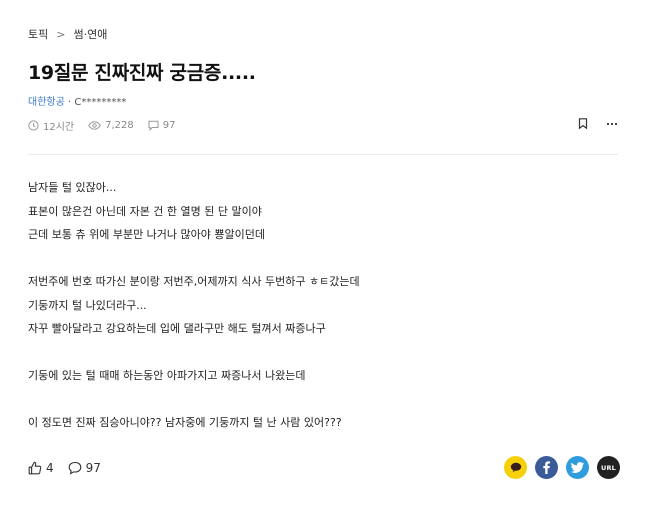 This screenshot has height=530, width=648. I want to click on bookmark-icon, so click(583, 123).